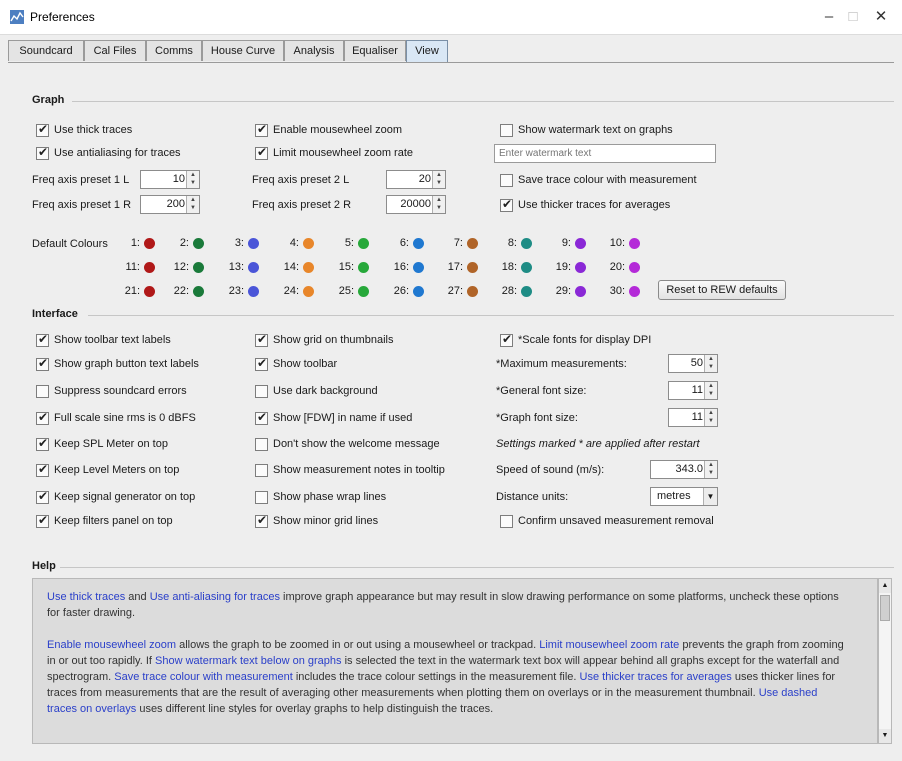 This screenshot has width=902, height=761. I want to click on colour-number: 11:, so click(132, 267).